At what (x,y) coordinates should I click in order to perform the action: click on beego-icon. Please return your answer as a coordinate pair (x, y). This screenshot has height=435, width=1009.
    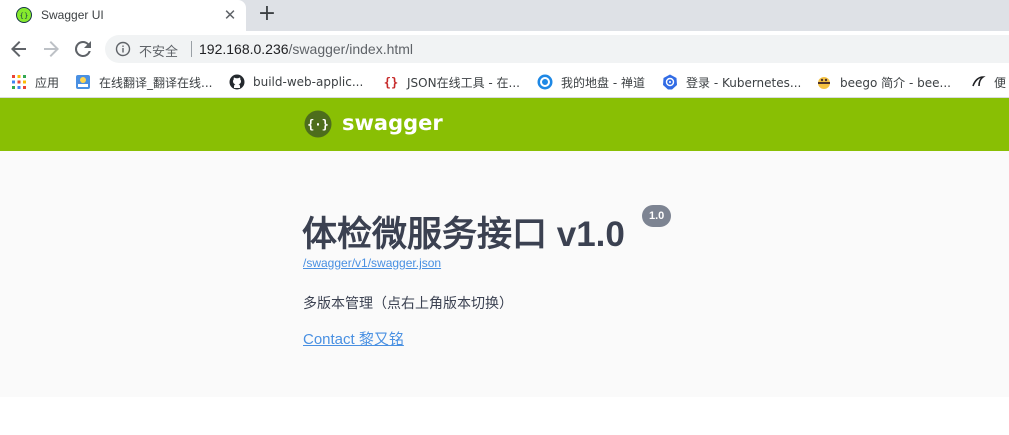
    Looking at the image, I should click on (824, 83).